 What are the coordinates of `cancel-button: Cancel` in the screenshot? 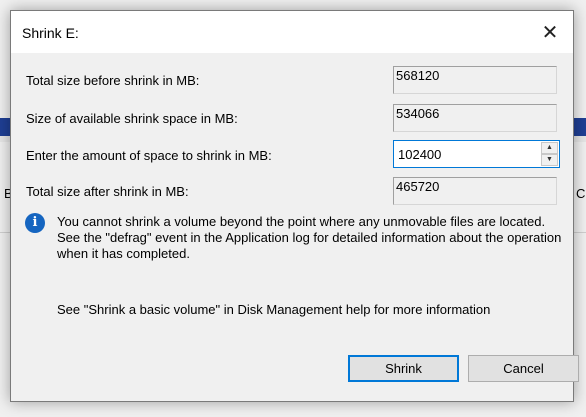 It's located at (523, 368).